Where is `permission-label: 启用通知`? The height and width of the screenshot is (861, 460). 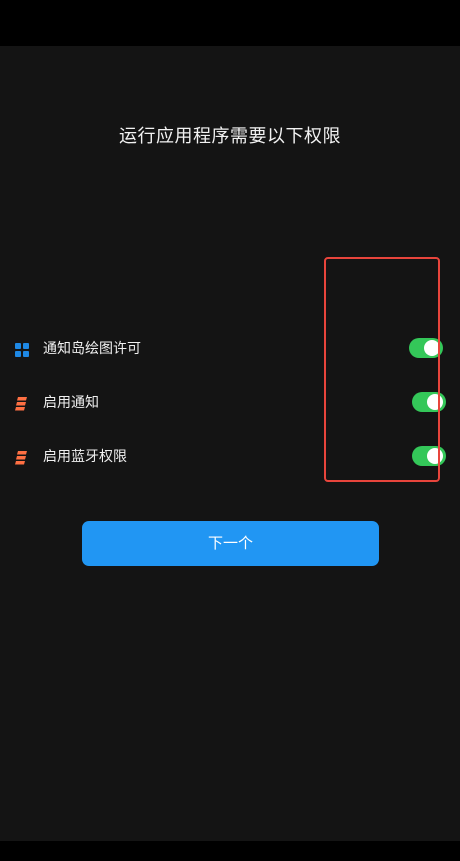
permission-label: 启用通知 is located at coordinates (71, 403).